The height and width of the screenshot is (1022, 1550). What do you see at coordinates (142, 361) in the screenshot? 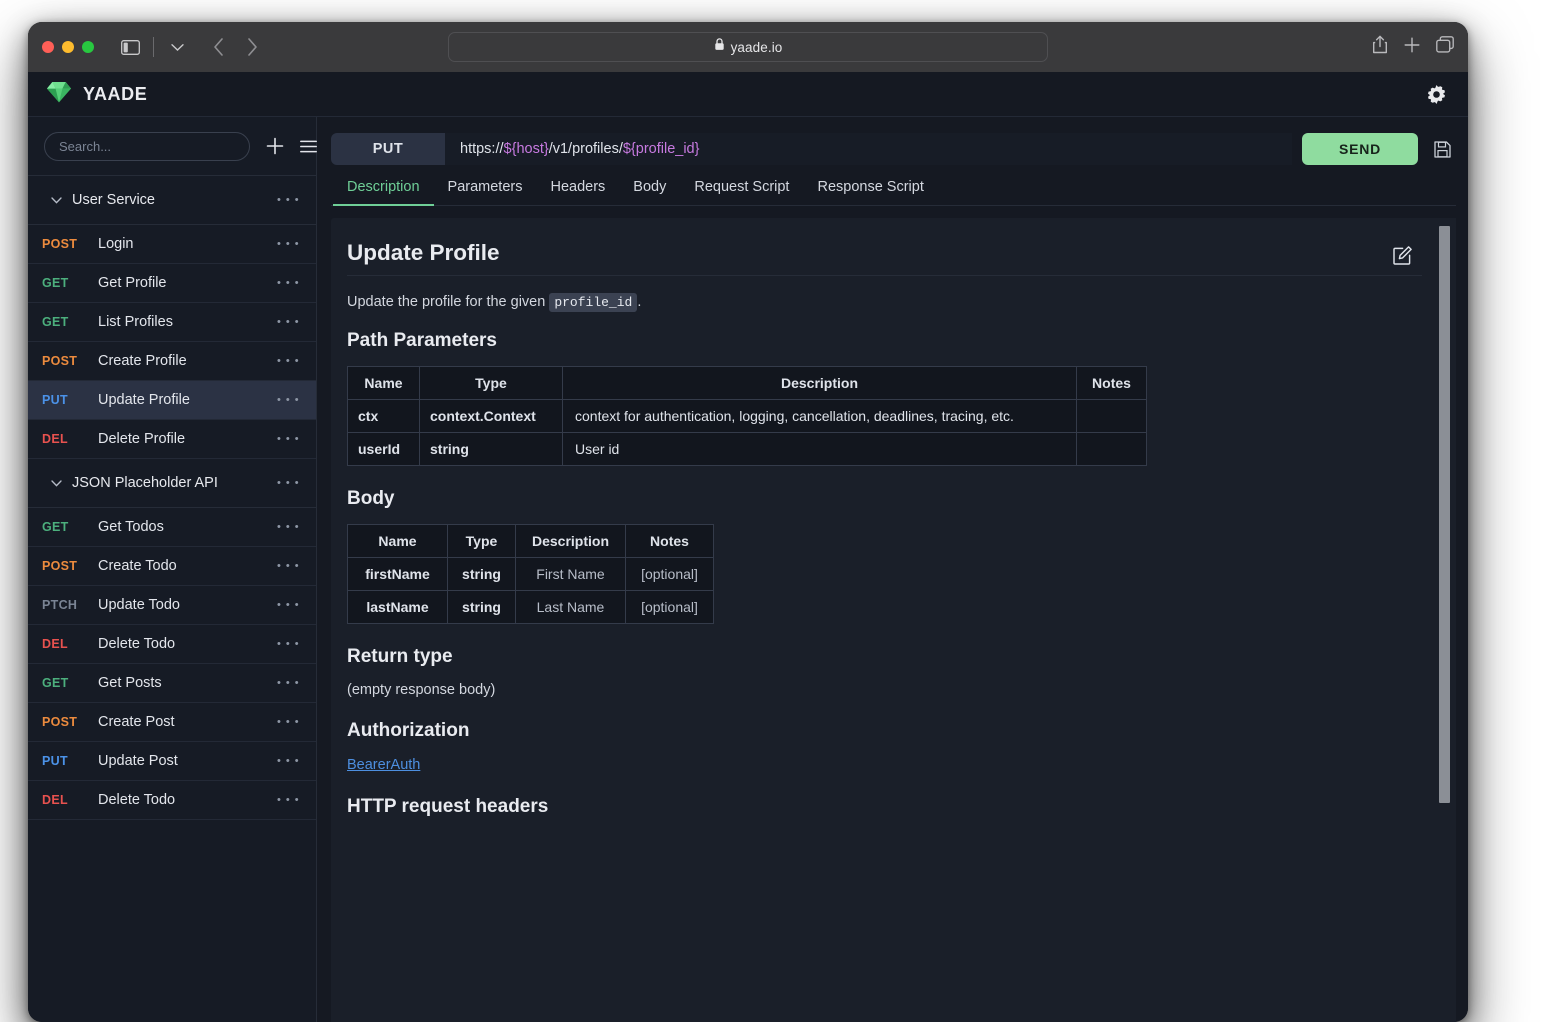
I see `request-name-label: Create Profile` at bounding box center [142, 361].